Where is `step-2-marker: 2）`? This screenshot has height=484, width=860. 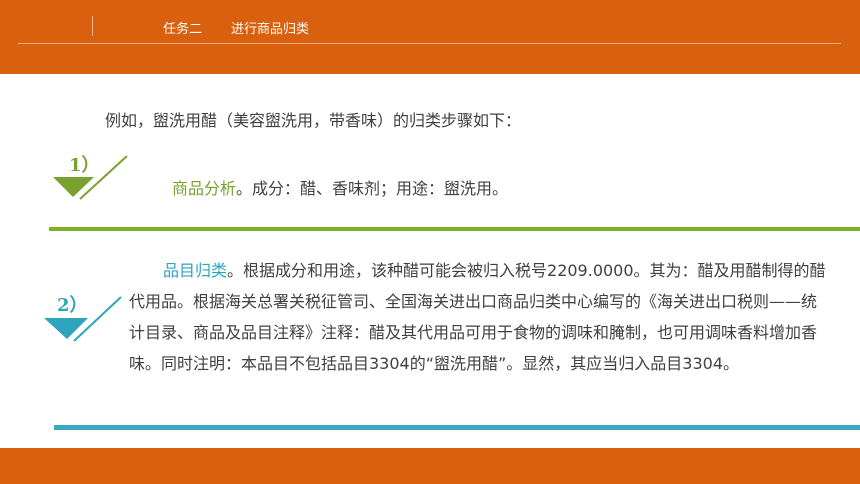
step-2-marker: 2） is located at coordinates (90, 312).